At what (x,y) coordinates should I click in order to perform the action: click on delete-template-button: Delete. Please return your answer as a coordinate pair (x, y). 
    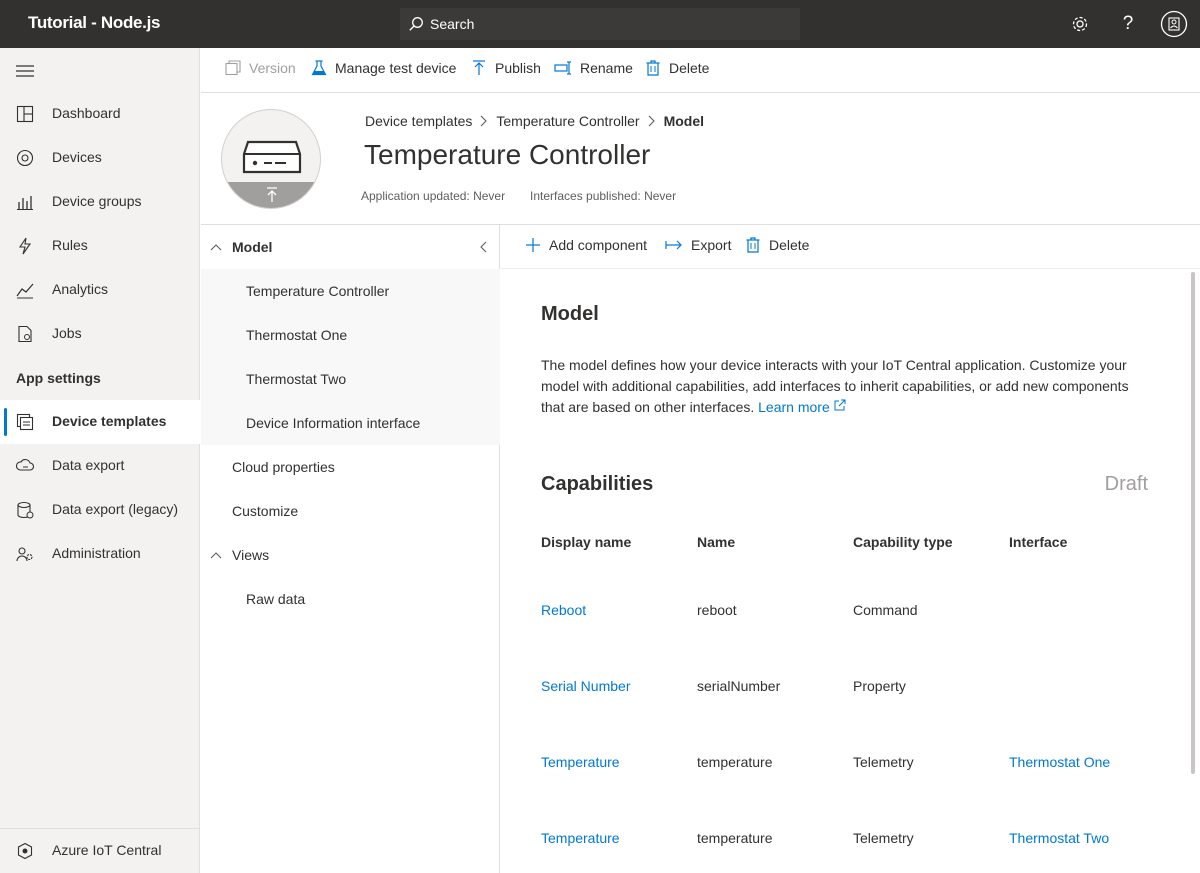
    Looking at the image, I should click on (677, 68).